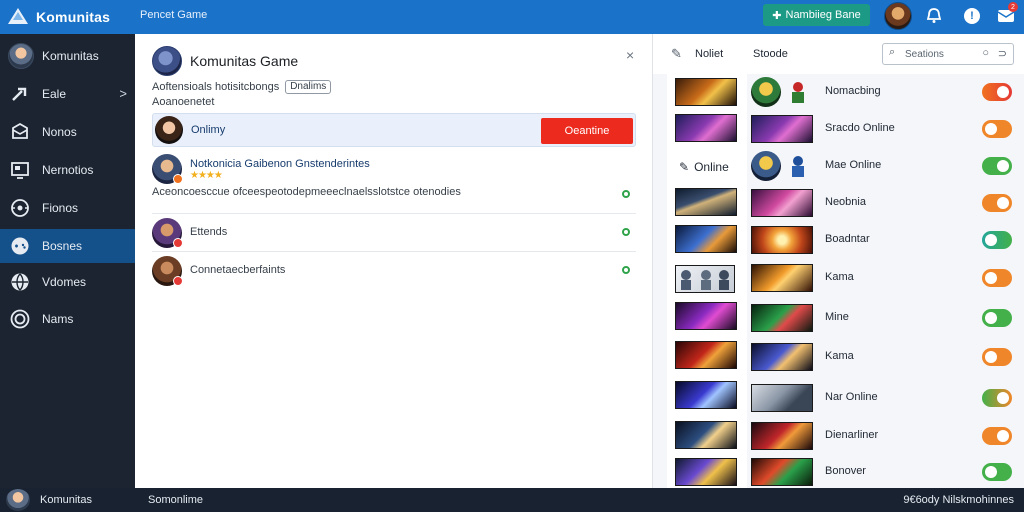  Describe the element at coordinates (770, 54) in the screenshot. I see `column-header: Stoode` at that location.